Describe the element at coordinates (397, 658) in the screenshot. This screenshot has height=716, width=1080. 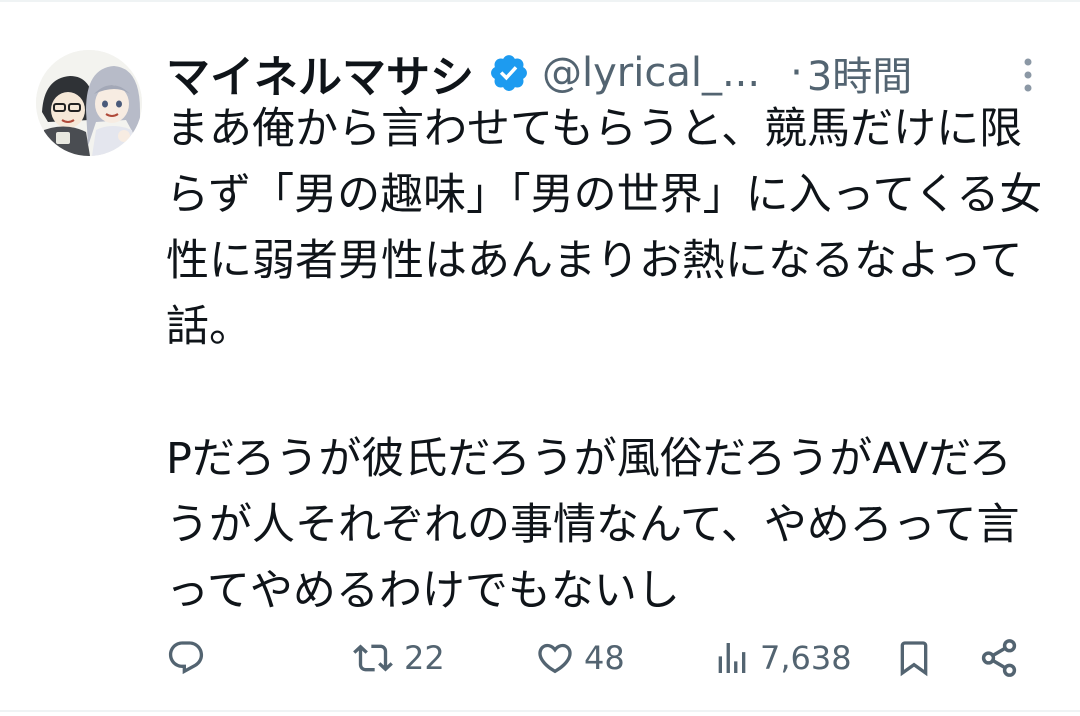
I see `retweet-button: 22` at that location.